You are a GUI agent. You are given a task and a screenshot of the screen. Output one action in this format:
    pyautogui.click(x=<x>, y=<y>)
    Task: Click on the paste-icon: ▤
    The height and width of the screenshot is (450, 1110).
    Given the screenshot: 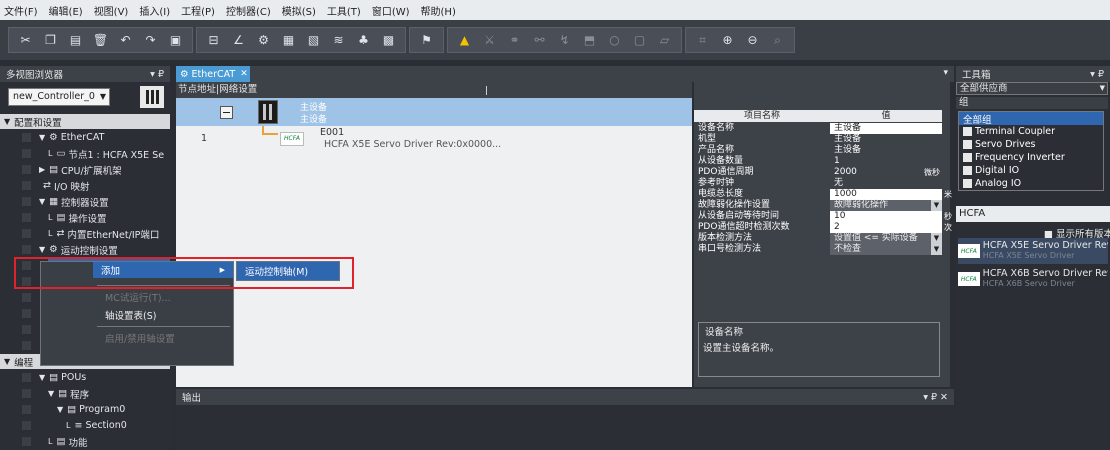 What is the action you would take?
    pyautogui.click(x=75, y=40)
    